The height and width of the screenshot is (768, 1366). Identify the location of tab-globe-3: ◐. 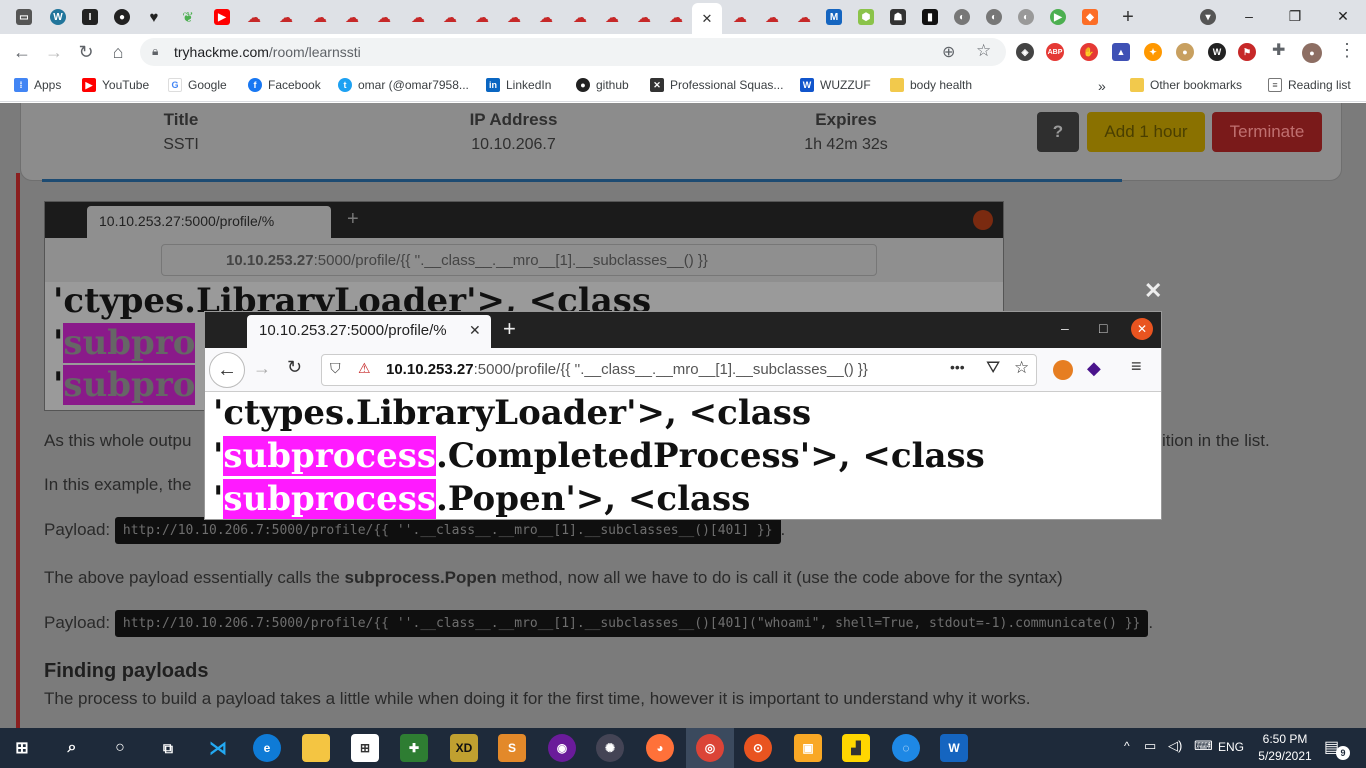
(1026, 17).